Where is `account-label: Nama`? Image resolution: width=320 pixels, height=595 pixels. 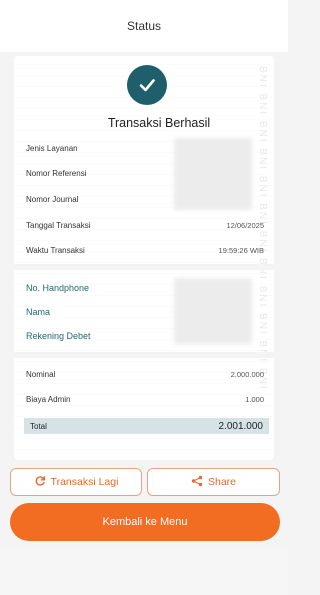 account-label: Nama is located at coordinates (38, 312).